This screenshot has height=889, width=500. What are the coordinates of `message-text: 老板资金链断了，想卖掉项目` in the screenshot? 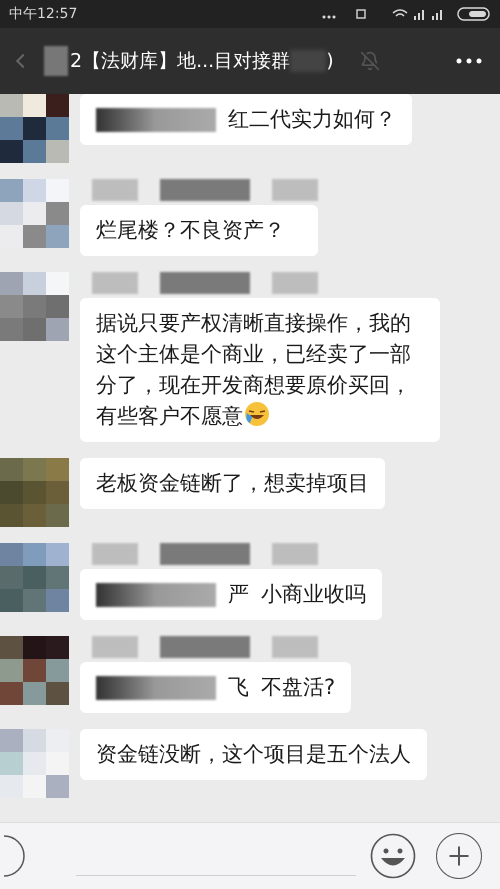 It's located at (232, 483).